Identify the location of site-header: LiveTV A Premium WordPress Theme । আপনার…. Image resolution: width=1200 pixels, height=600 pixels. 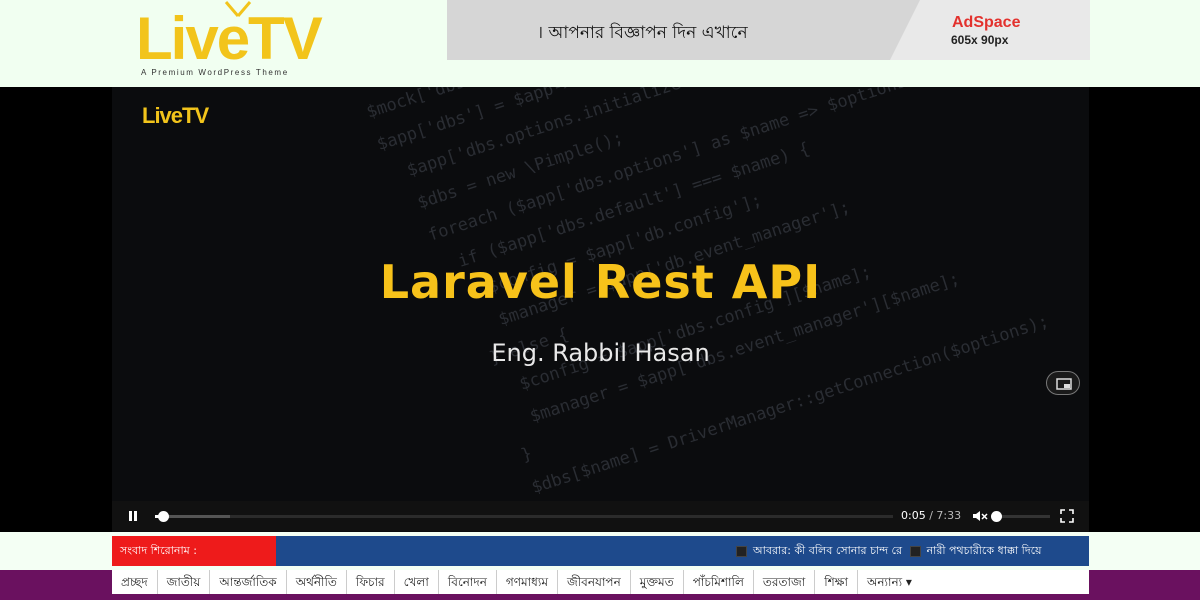
(600, 43).